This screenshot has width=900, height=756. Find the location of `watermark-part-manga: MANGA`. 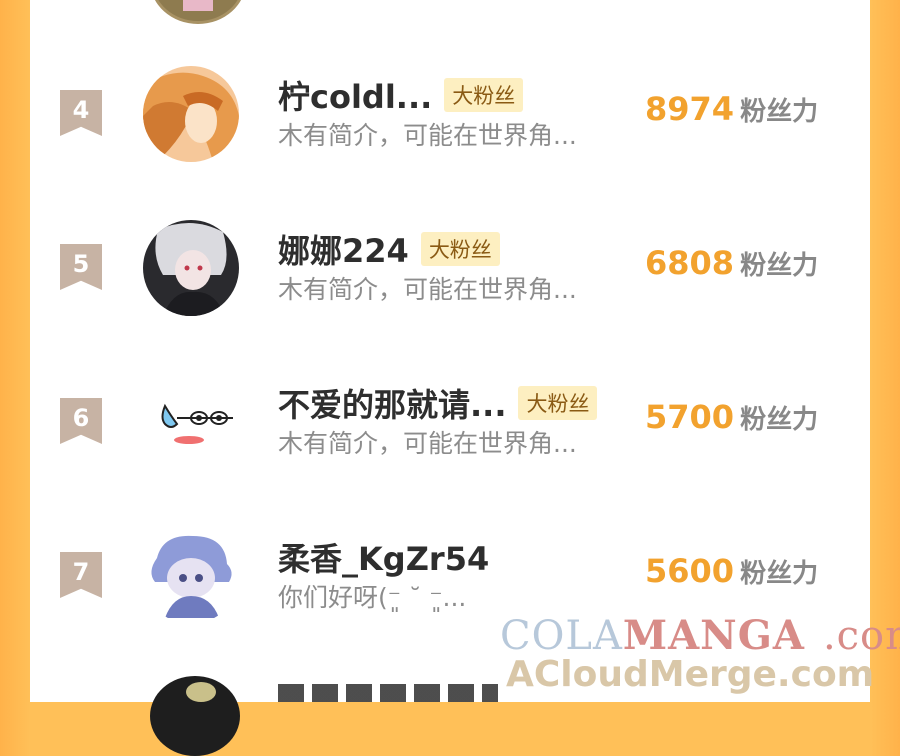

watermark-part-manga: MANGA is located at coordinates (713, 635).